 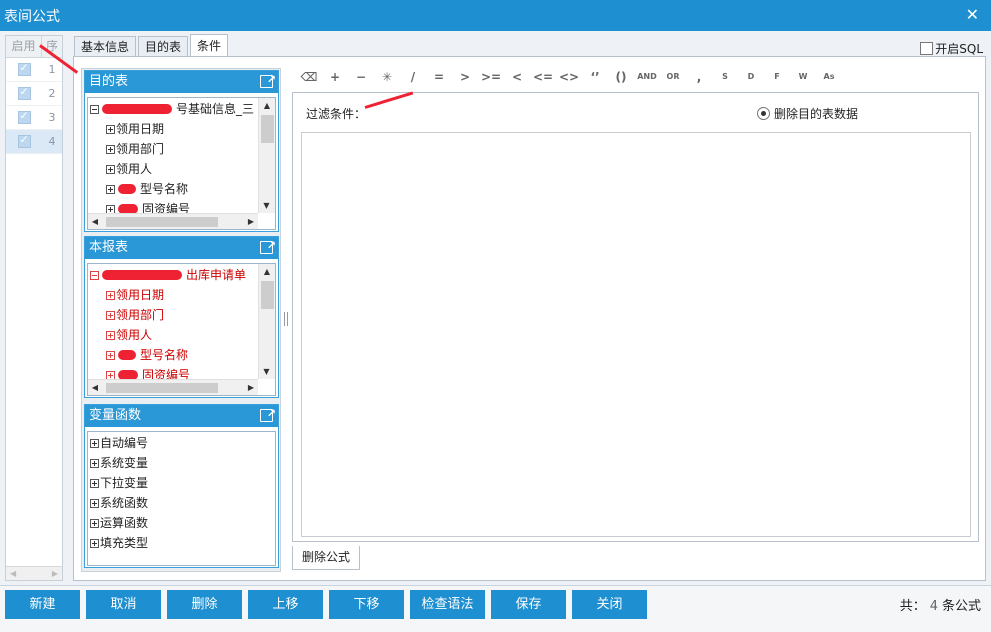 What do you see at coordinates (209, 45) in the screenshot?
I see `tab-condition: 条件` at bounding box center [209, 45].